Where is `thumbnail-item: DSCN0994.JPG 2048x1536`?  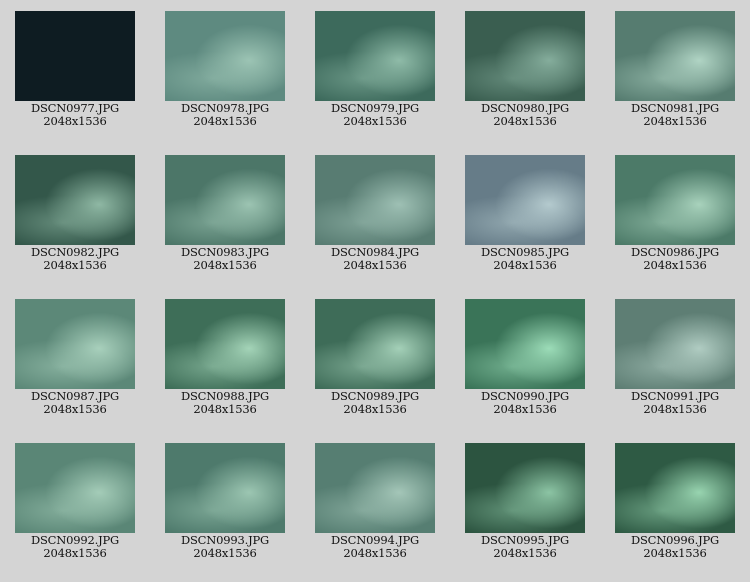 thumbnail-item: DSCN0994.JPG 2048x1536 is located at coordinates (375, 501).